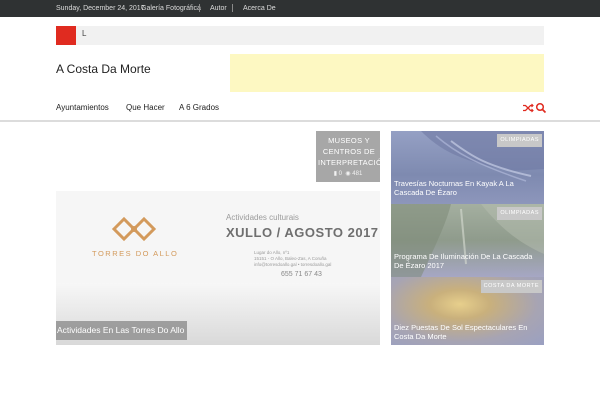 Image resolution: width=600 pixels, height=400 pixels. I want to click on main-nav: Ayuntamientos Que Hacer A 6 Grados, so click(300, 108).